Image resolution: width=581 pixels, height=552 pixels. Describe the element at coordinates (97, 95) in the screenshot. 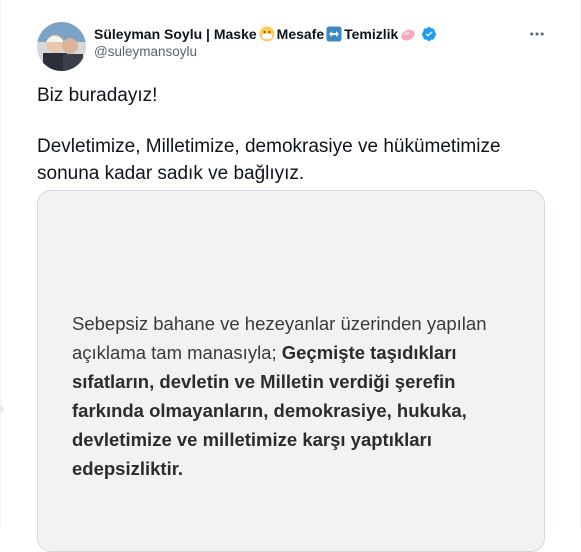

I see `tweet-text-line1: Biz buradayız!` at that location.